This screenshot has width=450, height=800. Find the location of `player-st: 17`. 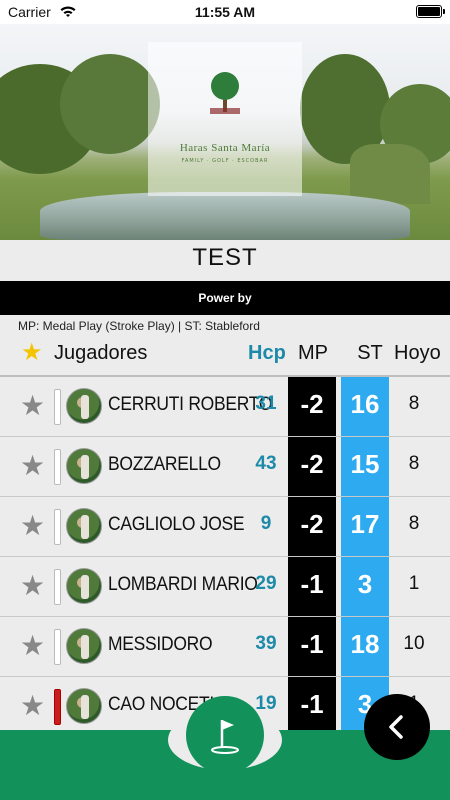

player-st: 17 is located at coordinates (365, 524).